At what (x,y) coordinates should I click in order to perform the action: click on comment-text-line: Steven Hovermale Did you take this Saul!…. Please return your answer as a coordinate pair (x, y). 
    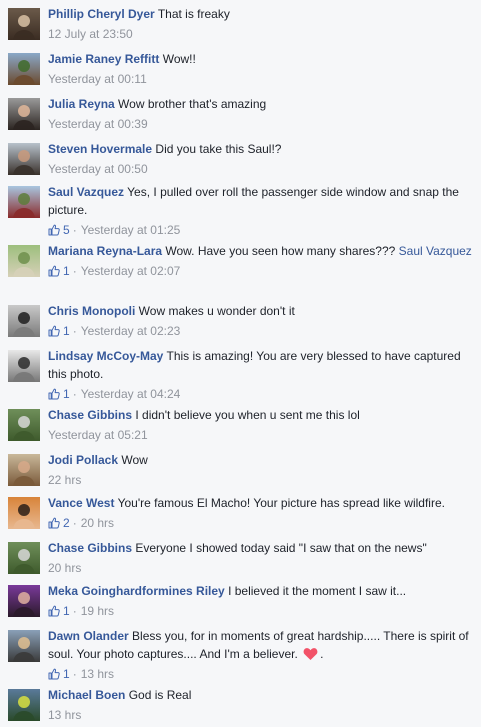
    Looking at the image, I should click on (261, 149).